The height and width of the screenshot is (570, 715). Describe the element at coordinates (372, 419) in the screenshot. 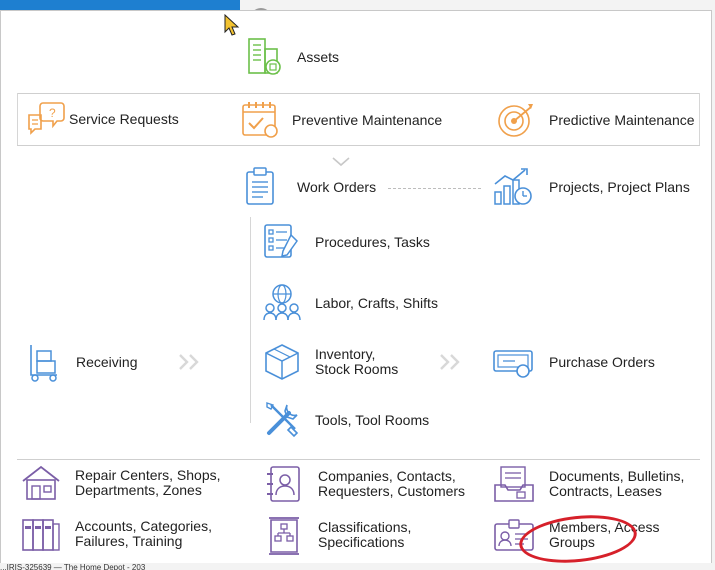

I see `tools-label: Tools, Tool Rooms` at that location.